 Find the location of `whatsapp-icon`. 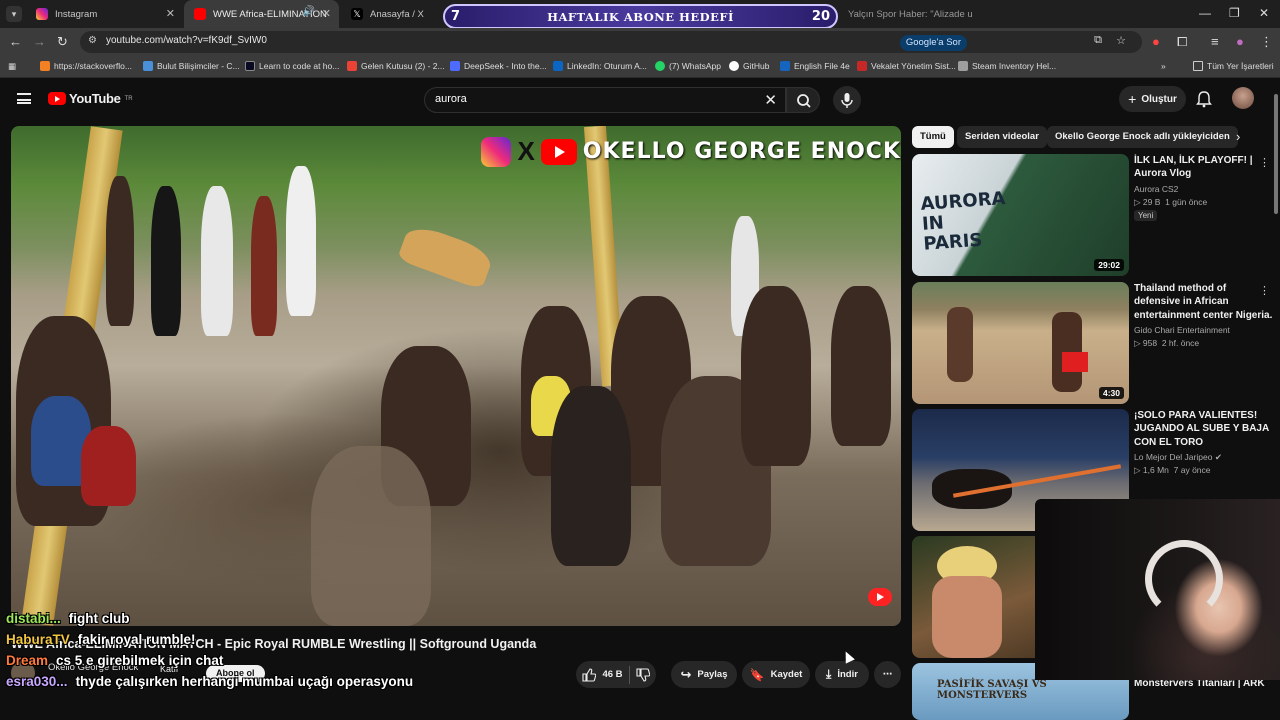

whatsapp-icon is located at coordinates (660, 66).